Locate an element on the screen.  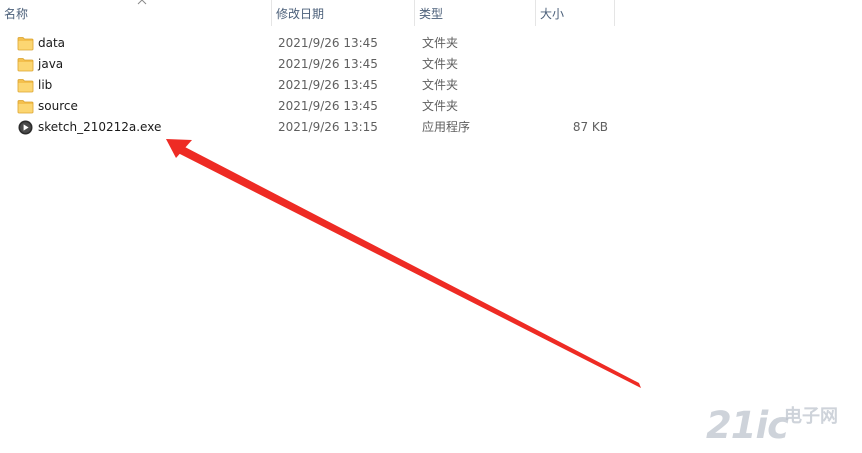
file-date: 2021/9/26 13:15 is located at coordinates (328, 127).